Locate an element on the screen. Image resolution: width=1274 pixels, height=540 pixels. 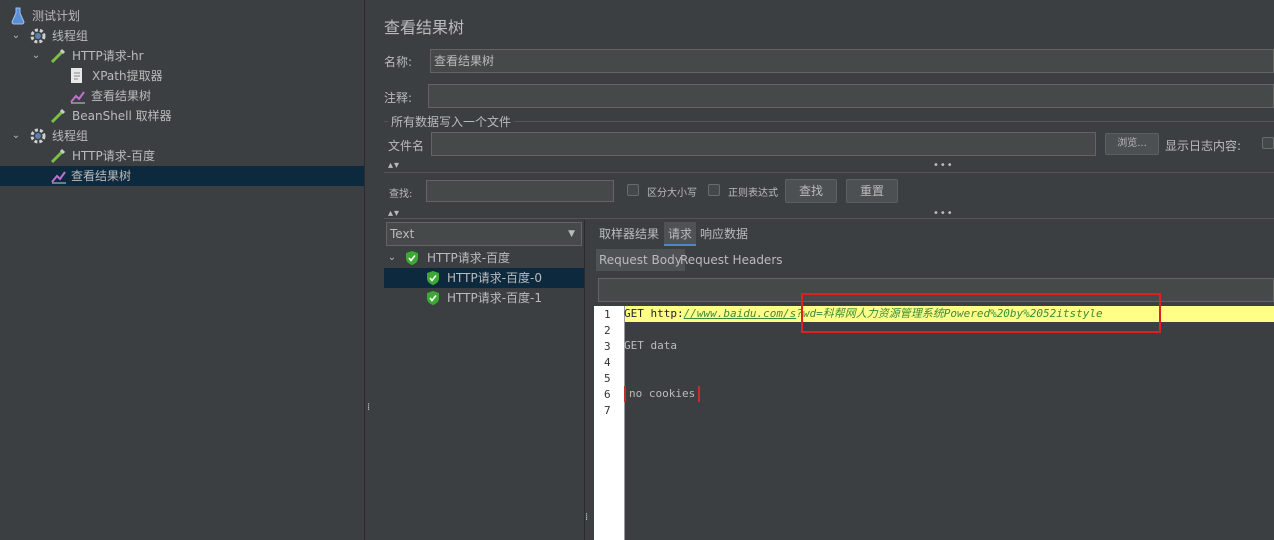
tree-item-xpath-extractor: XPath提取器 is located at coordinates (182, 76).